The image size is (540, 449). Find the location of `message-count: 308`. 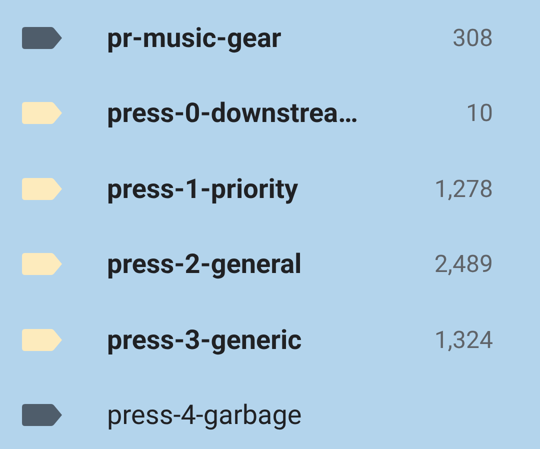

message-count: 308 is located at coordinates (472, 38).